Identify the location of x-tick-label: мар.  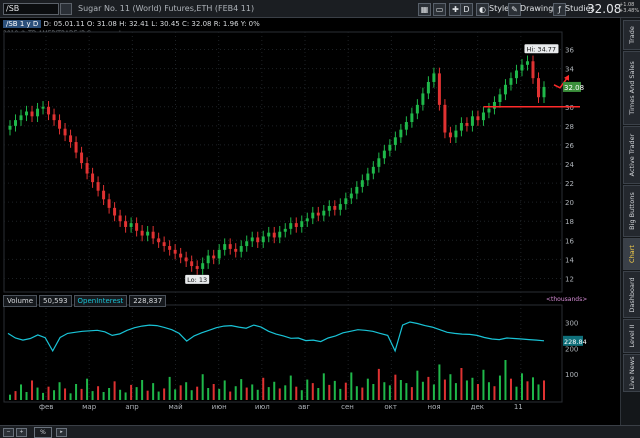
(89, 407).